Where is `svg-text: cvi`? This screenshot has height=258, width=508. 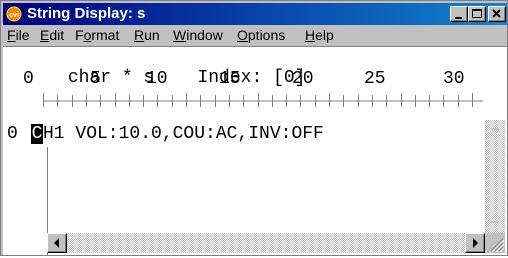 svg-text: cvi is located at coordinates (14, 15).